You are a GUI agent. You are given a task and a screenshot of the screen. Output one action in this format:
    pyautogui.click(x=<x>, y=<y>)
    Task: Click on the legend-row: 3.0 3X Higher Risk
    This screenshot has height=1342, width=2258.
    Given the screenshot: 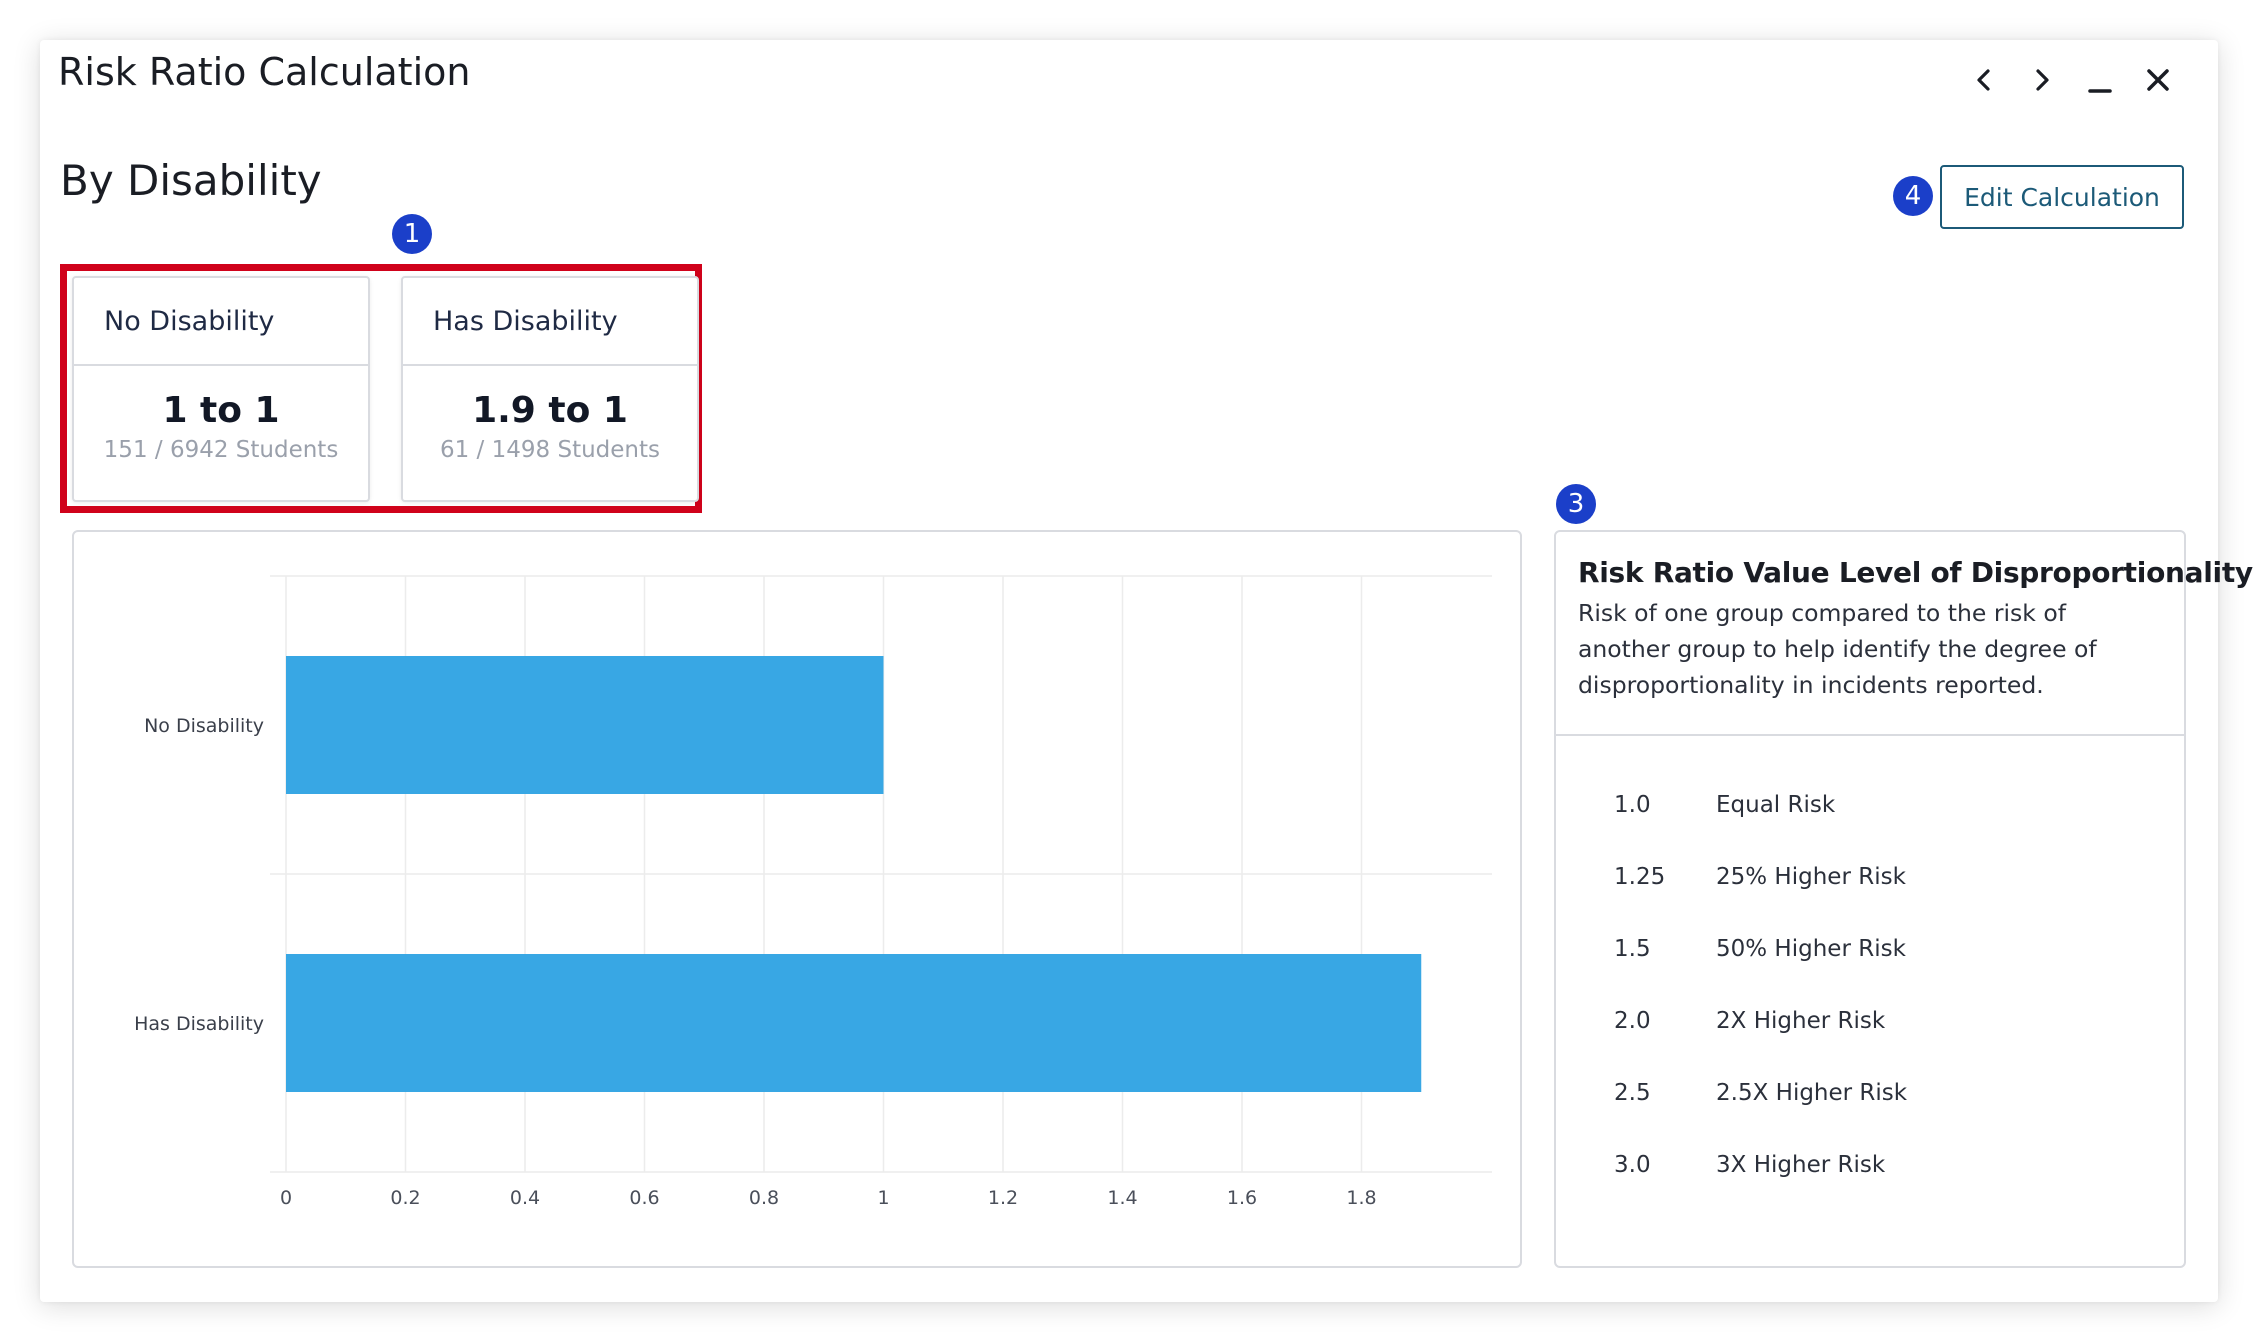 What is the action you would take?
    pyautogui.click(x=1870, y=1188)
    